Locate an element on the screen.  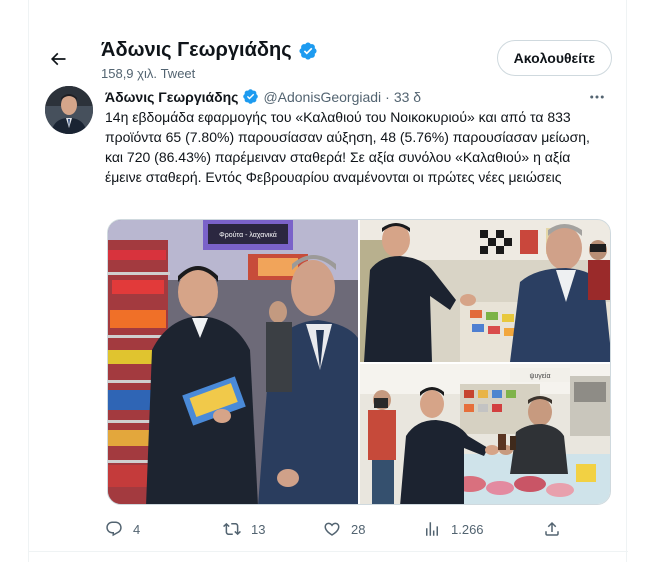
back-button is located at coordinates (58, 59).